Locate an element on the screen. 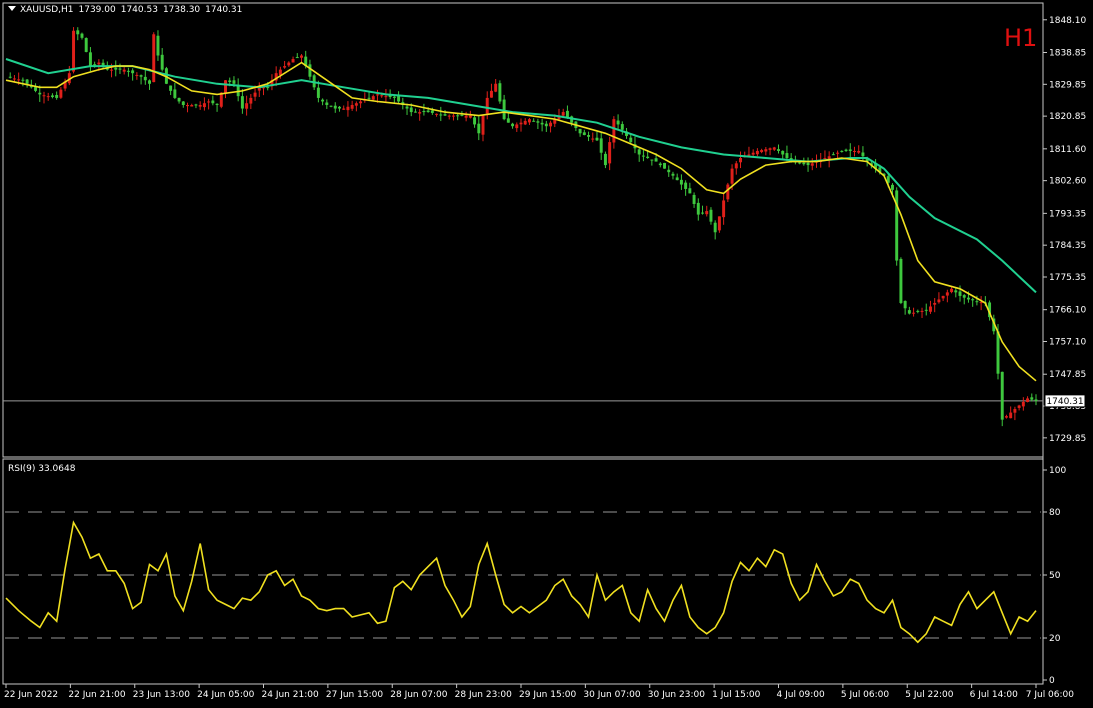  time-tick-label: 29 Jun 15:00 is located at coordinates (547, 695).